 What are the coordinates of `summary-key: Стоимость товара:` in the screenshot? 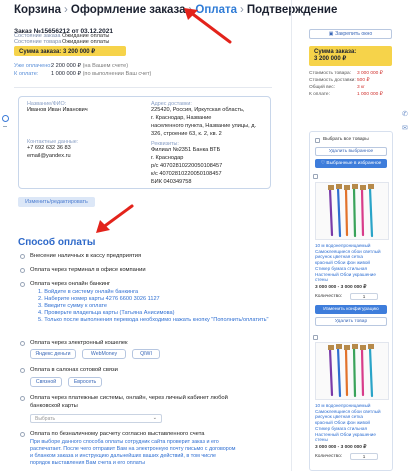 It's located at (330, 73).